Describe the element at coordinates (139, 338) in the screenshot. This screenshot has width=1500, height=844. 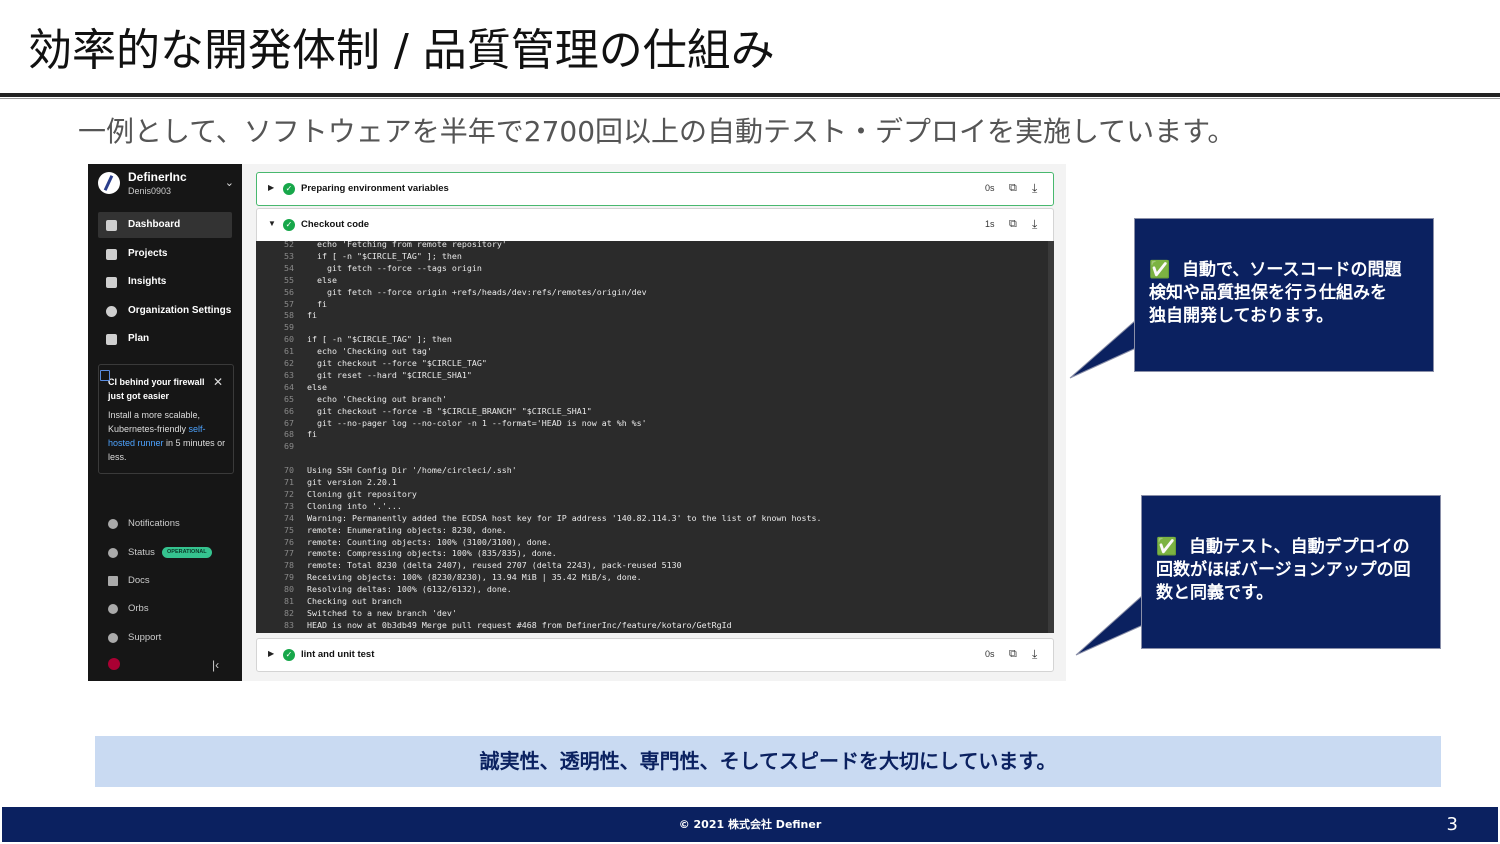
I see `sidebar-item-label: Plan` at that location.